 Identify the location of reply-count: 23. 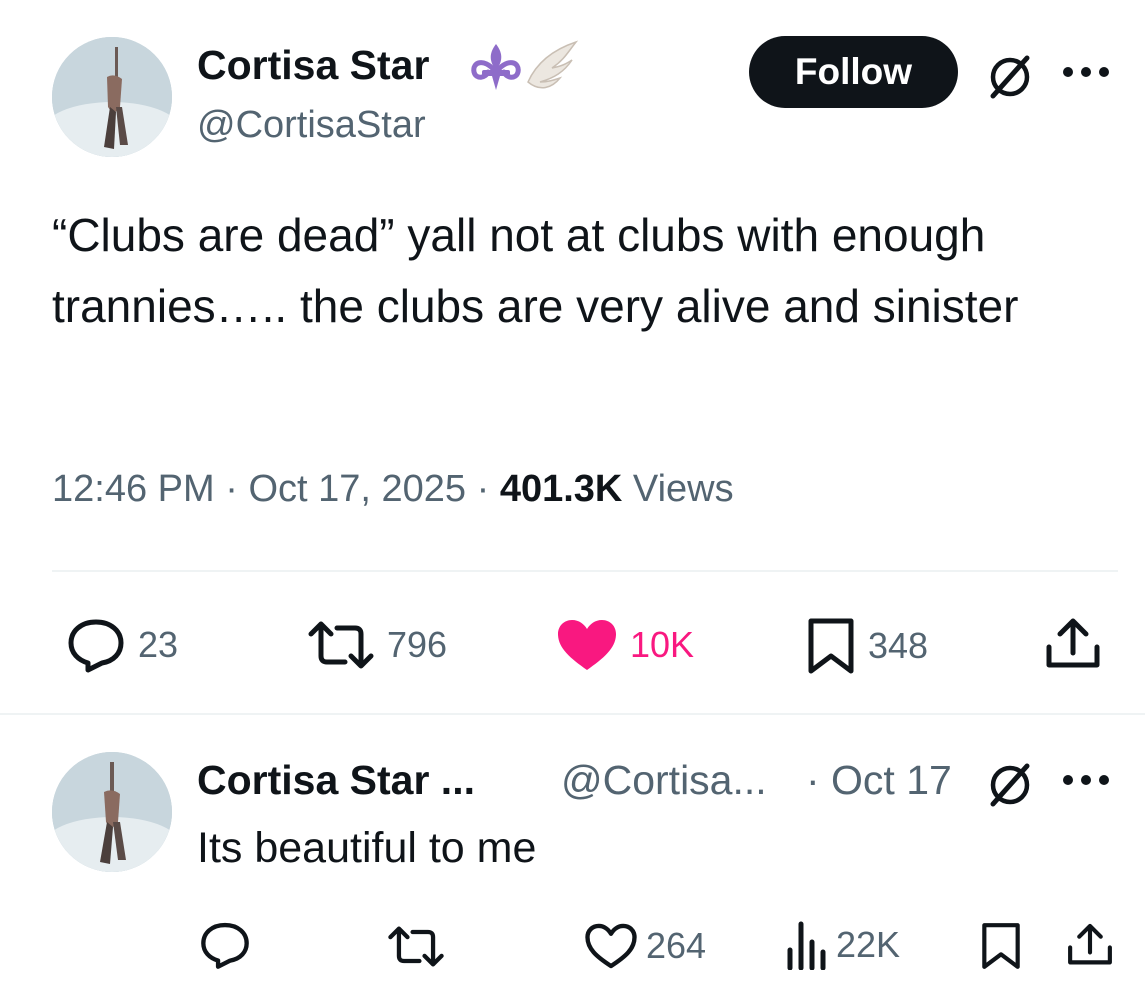
(158, 644).